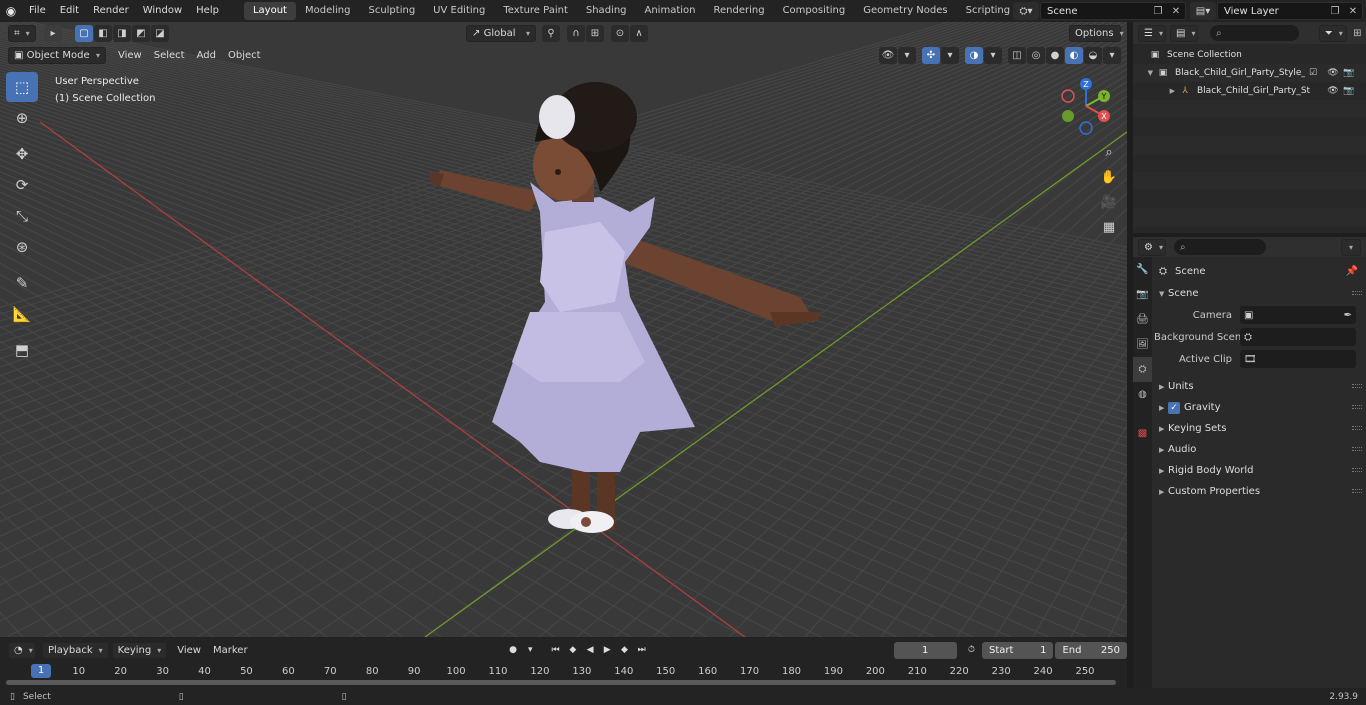  Describe the element at coordinates (905, 11) in the screenshot. I see `tab-geometry-nodes: Geometry Nodes` at that location.